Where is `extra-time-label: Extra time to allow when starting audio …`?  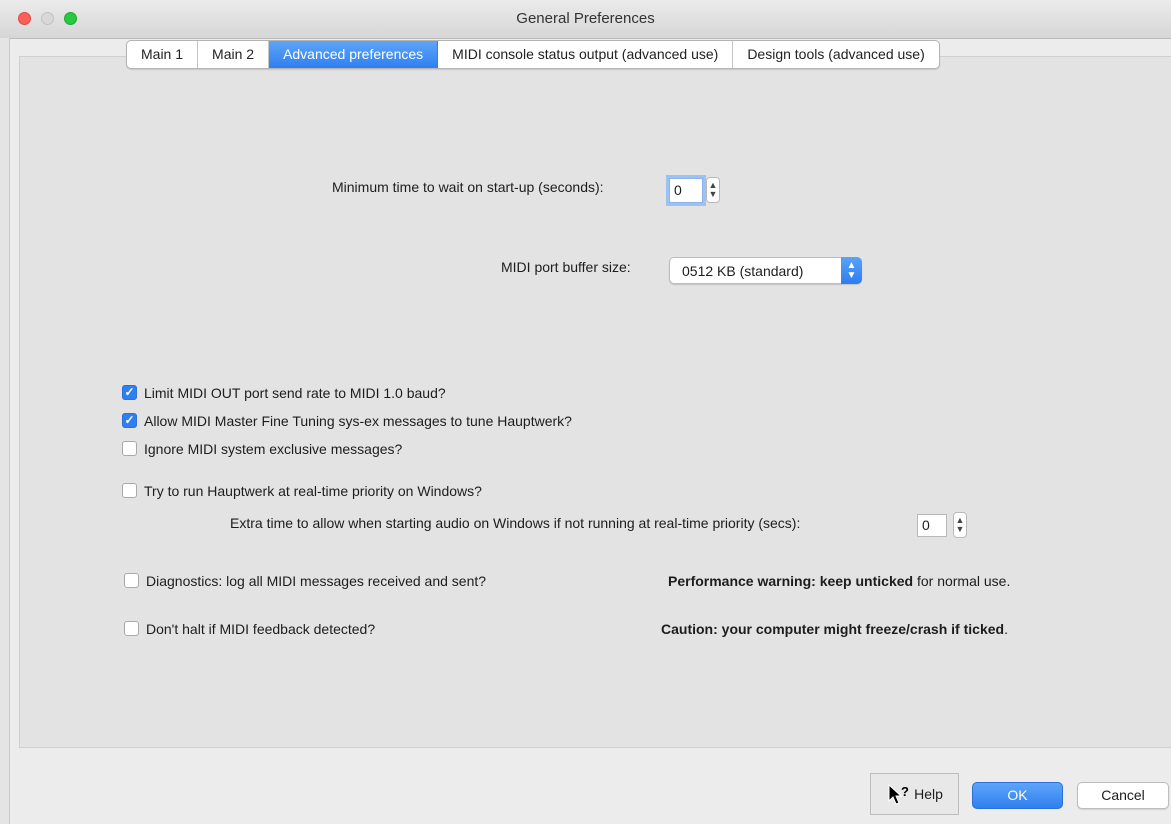
extra-time-label: Extra time to allow when starting audio … is located at coordinates (515, 523).